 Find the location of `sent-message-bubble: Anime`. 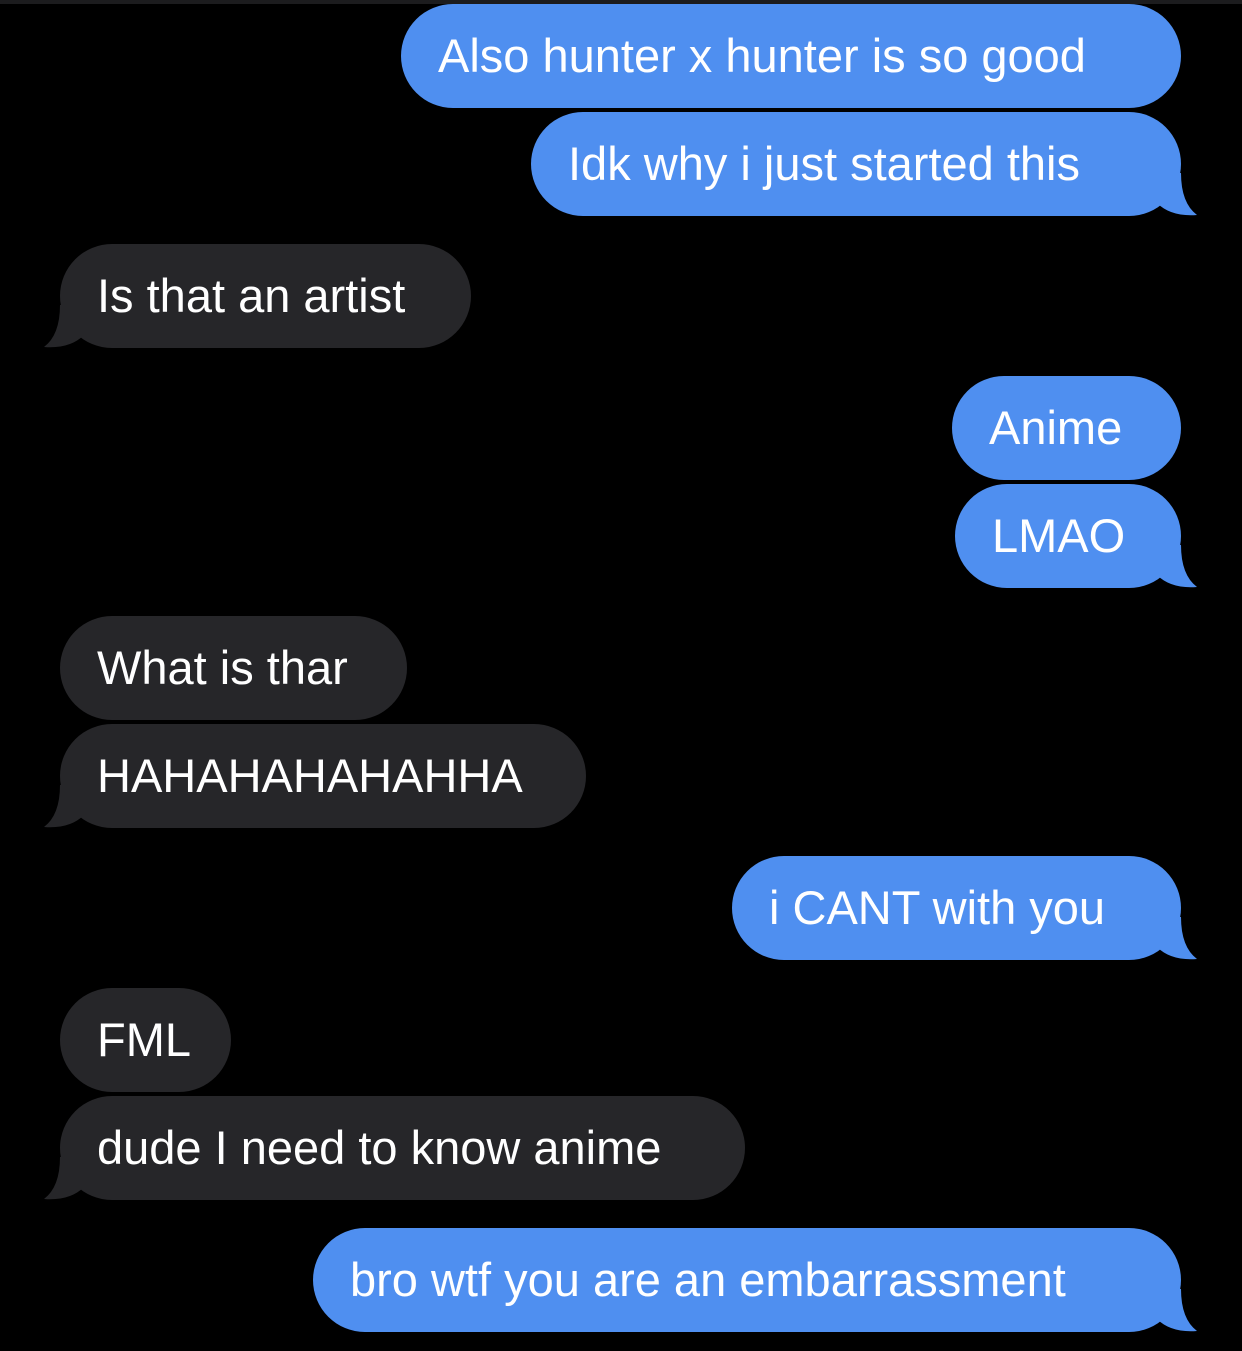

sent-message-bubble: Anime is located at coordinates (1066, 428).